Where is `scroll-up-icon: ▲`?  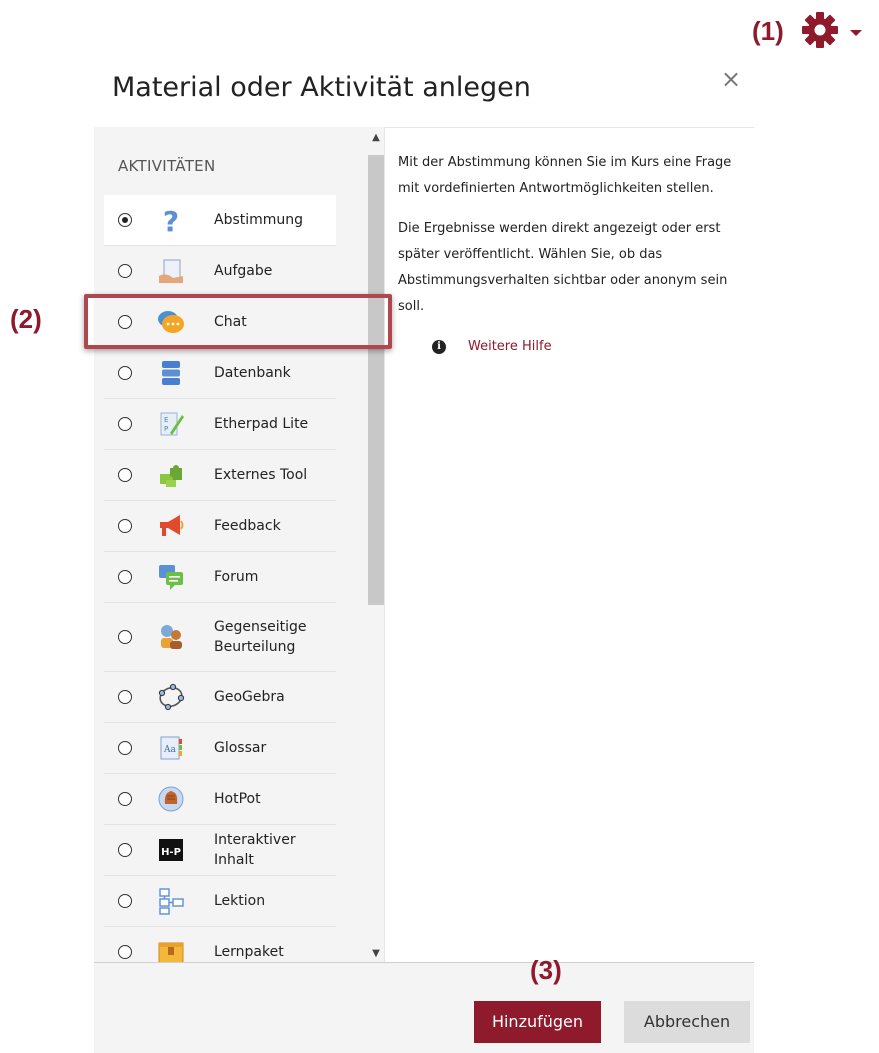 scroll-up-icon: ▲ is located at coordinates (376, 138).